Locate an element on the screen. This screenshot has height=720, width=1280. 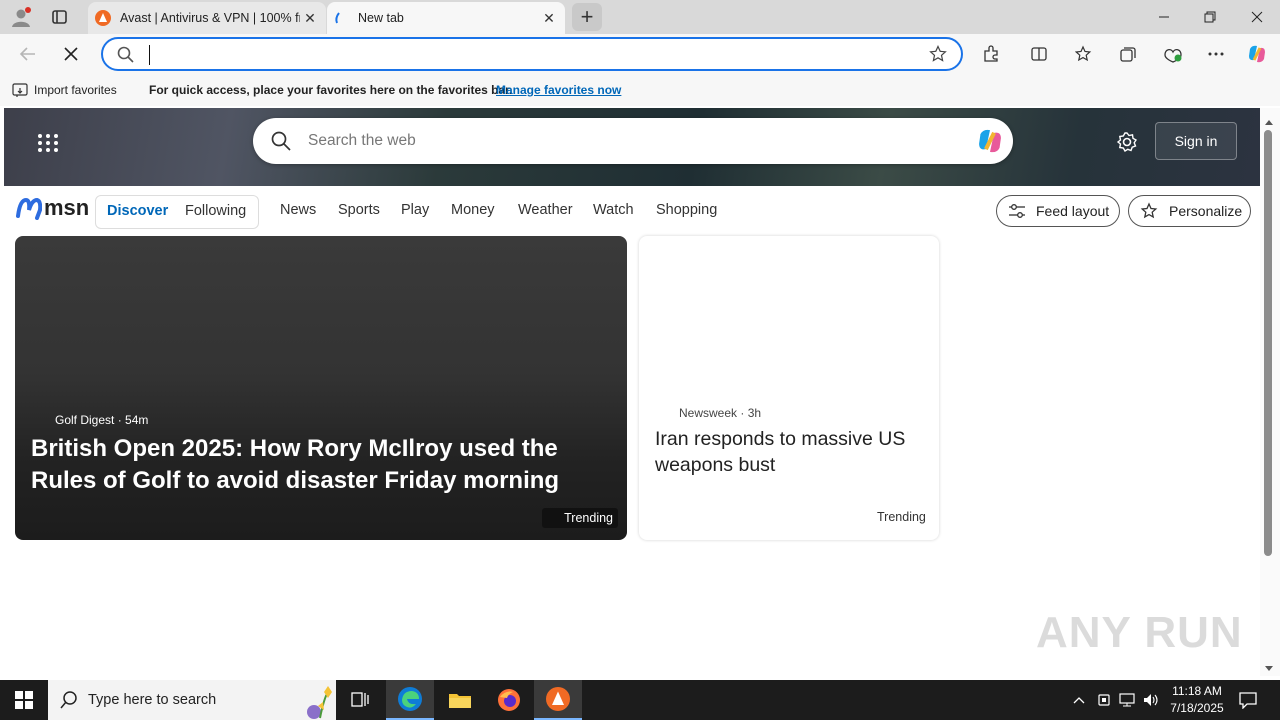
plus-icon: + is located at coordinates (587, 16).